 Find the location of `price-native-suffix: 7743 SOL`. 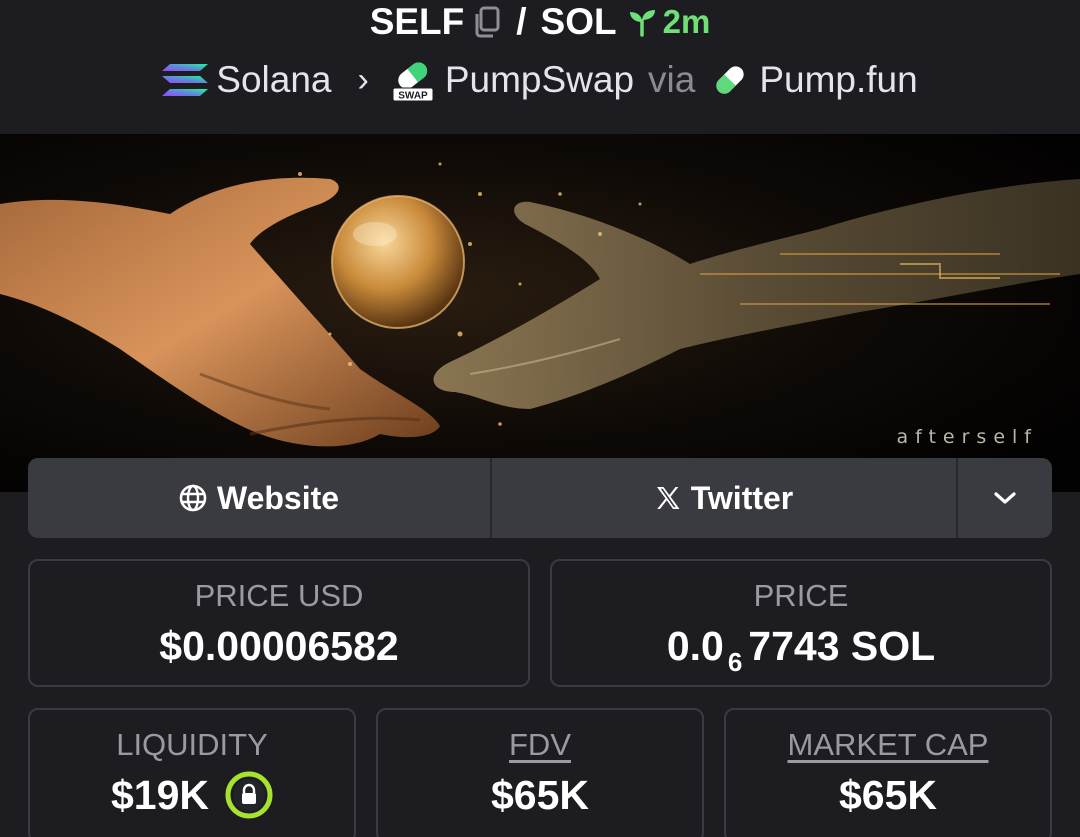

price-native-suffix: 7743 SOL is located at coordinates (842, 646).